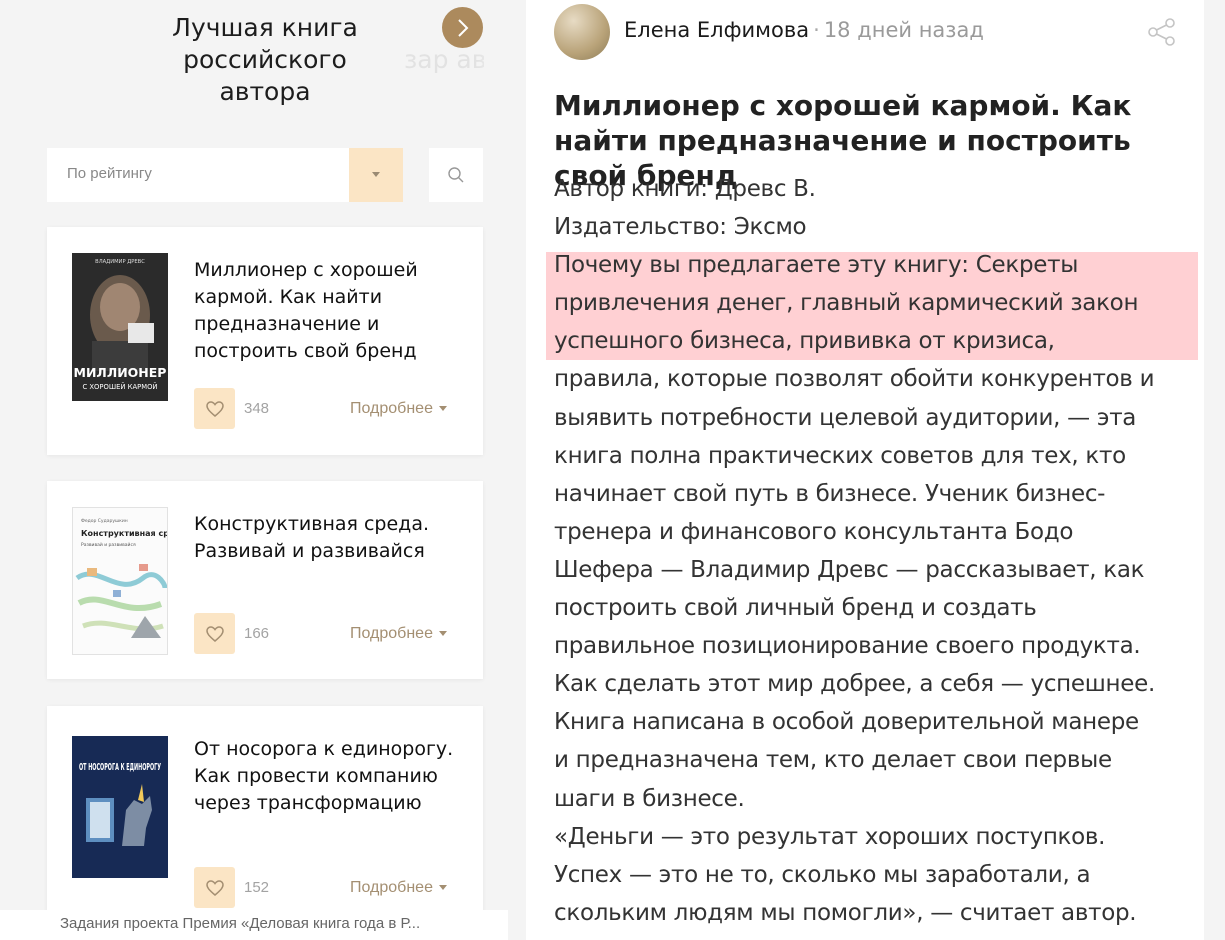  I want to click on body-line: Почему вы предлагаете эту книгу: Секреты, so click(816, 265).